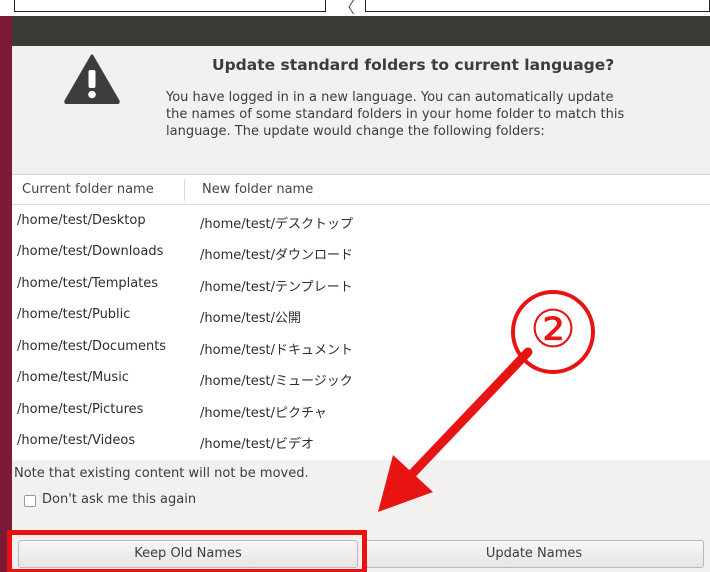 The height and width of the screenshot is (572, 710). Describe the element at coordinates (276, 287) in the screenshot. I see `new-folder-cell: /home/test/テンプレート` at that location.